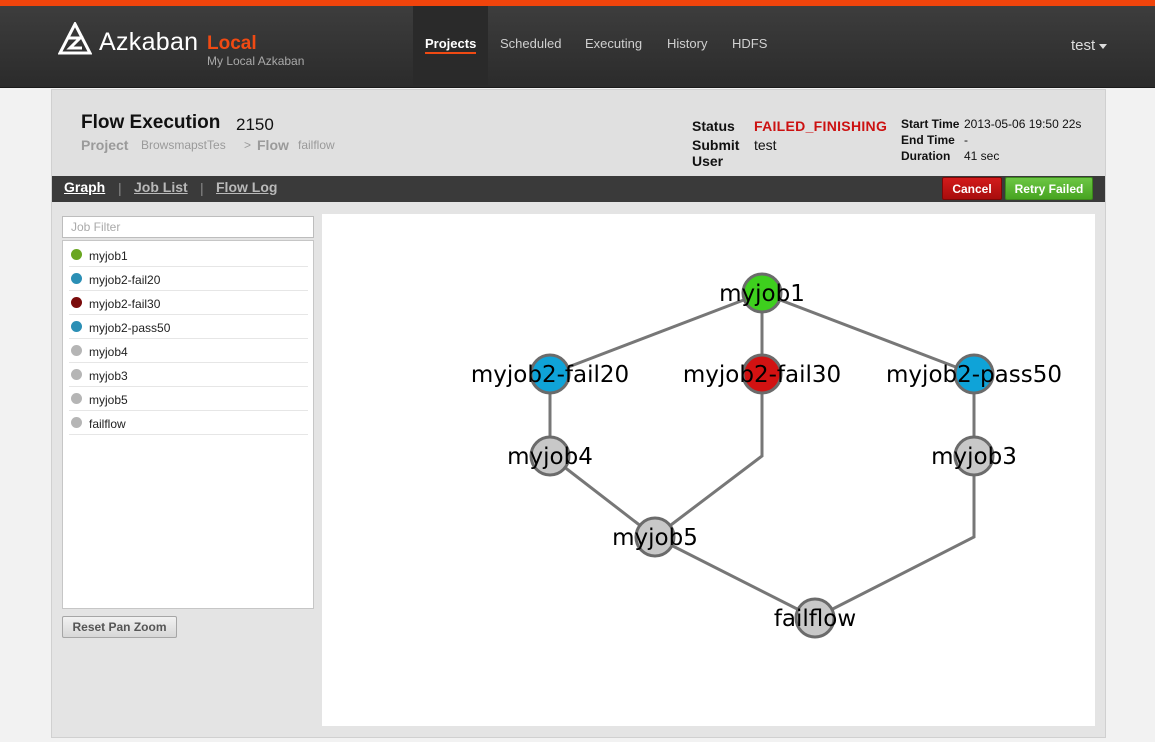  I want to click on job-name: myjob5, so click(108, 400).